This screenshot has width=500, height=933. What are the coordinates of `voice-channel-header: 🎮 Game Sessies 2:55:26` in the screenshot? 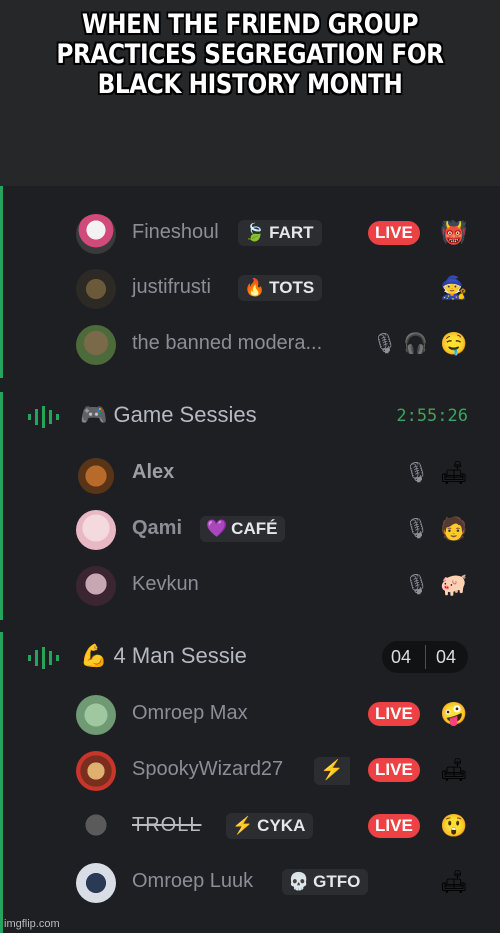 It's located at (250, 416).